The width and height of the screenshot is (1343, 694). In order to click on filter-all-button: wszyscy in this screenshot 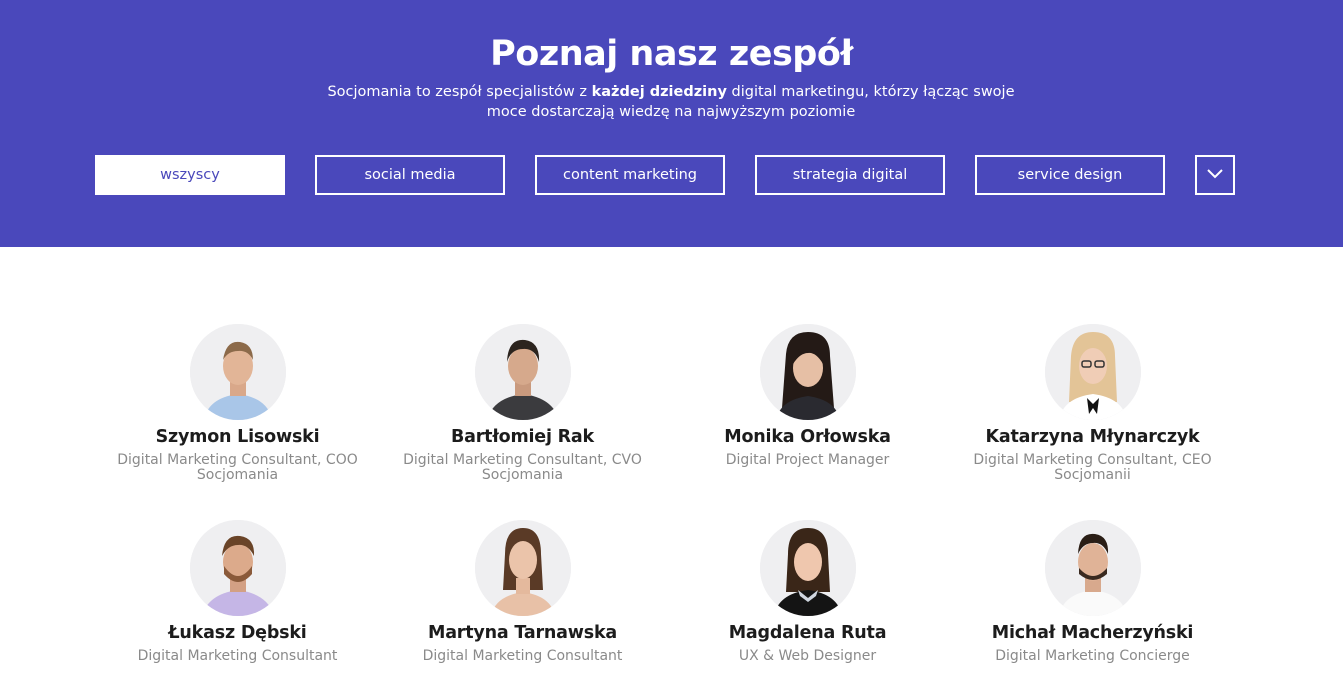, I will do `click(190, 175)`.